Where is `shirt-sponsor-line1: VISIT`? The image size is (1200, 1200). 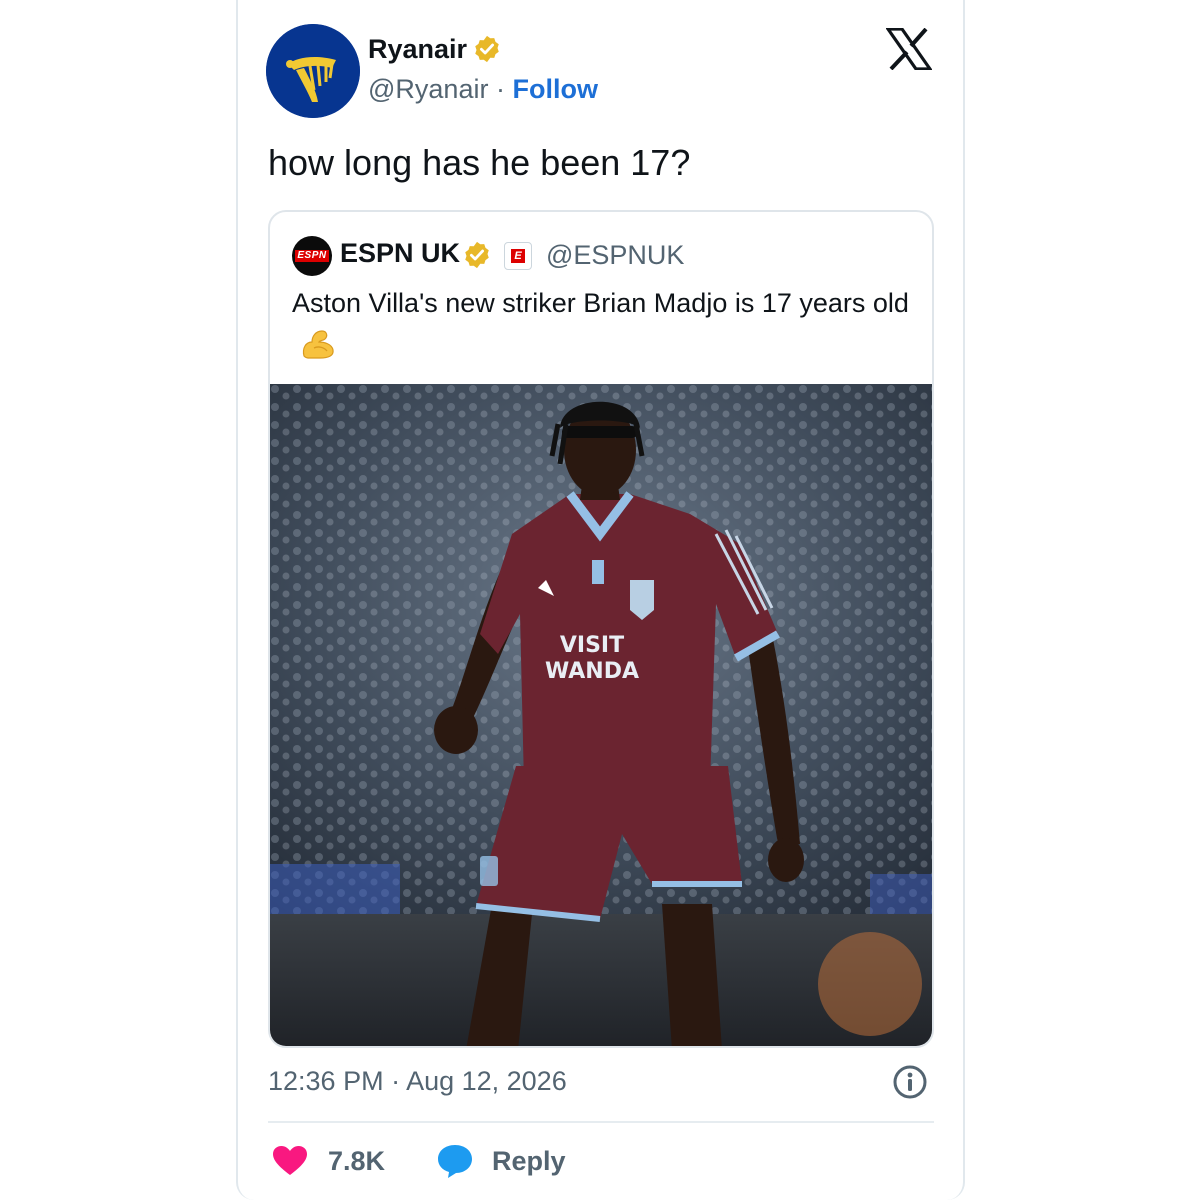
shirt-sponsor-line1: VISIT is located at coordinates (592, 645).